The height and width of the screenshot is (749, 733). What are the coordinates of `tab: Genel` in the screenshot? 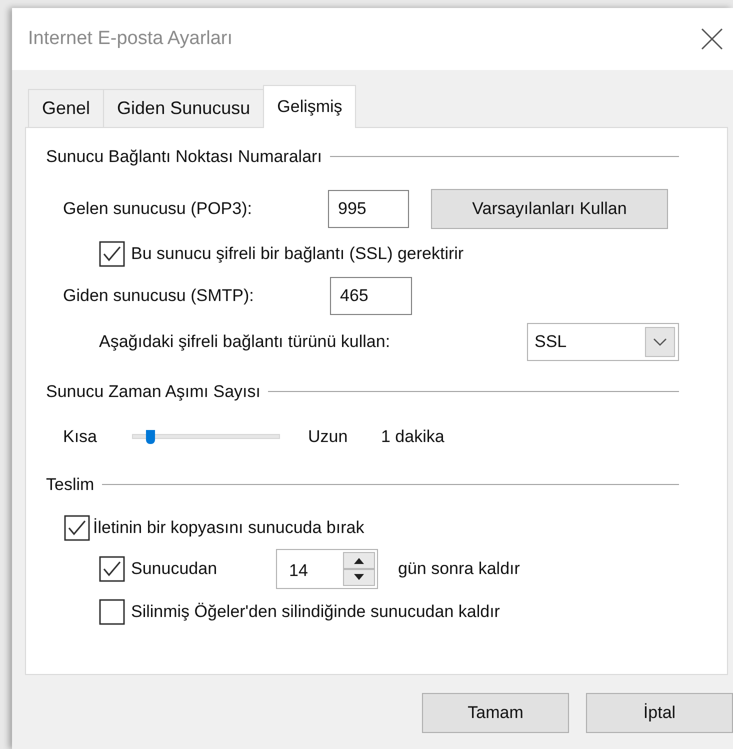 It's located at (66, 108).